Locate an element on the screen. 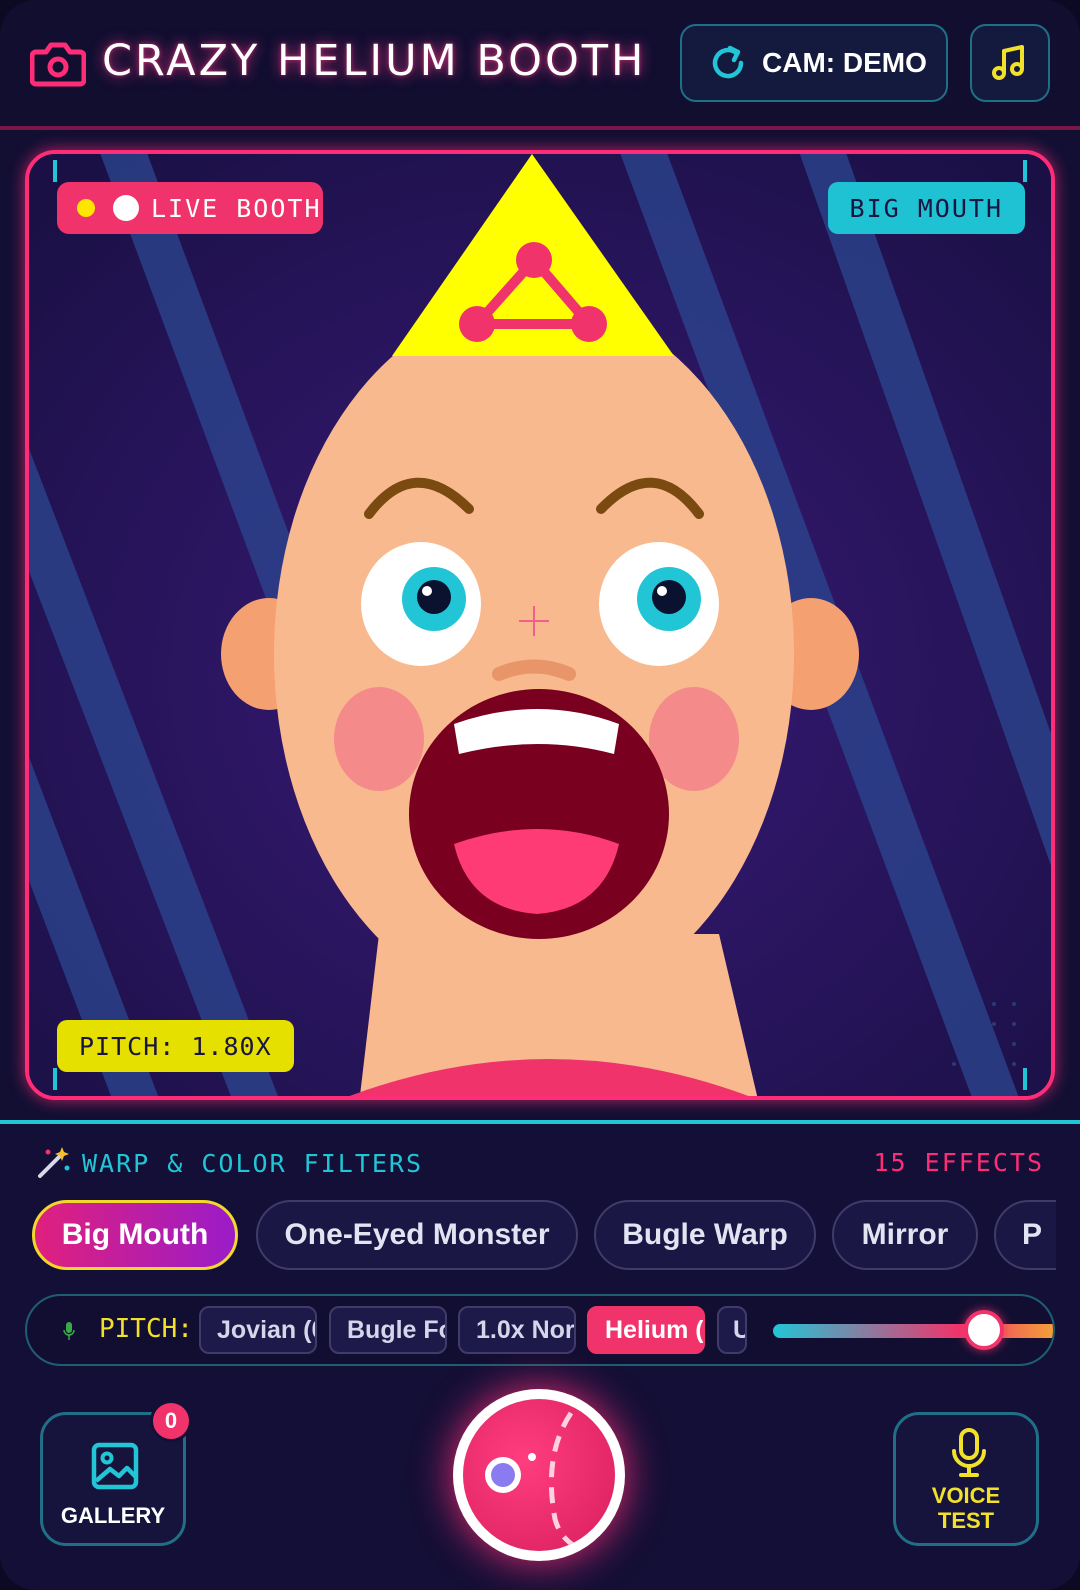 The height and width of the screenshot is (1590, 1080). camera-switch-label: CAM: DEMO is located at coordinates (844, 62).